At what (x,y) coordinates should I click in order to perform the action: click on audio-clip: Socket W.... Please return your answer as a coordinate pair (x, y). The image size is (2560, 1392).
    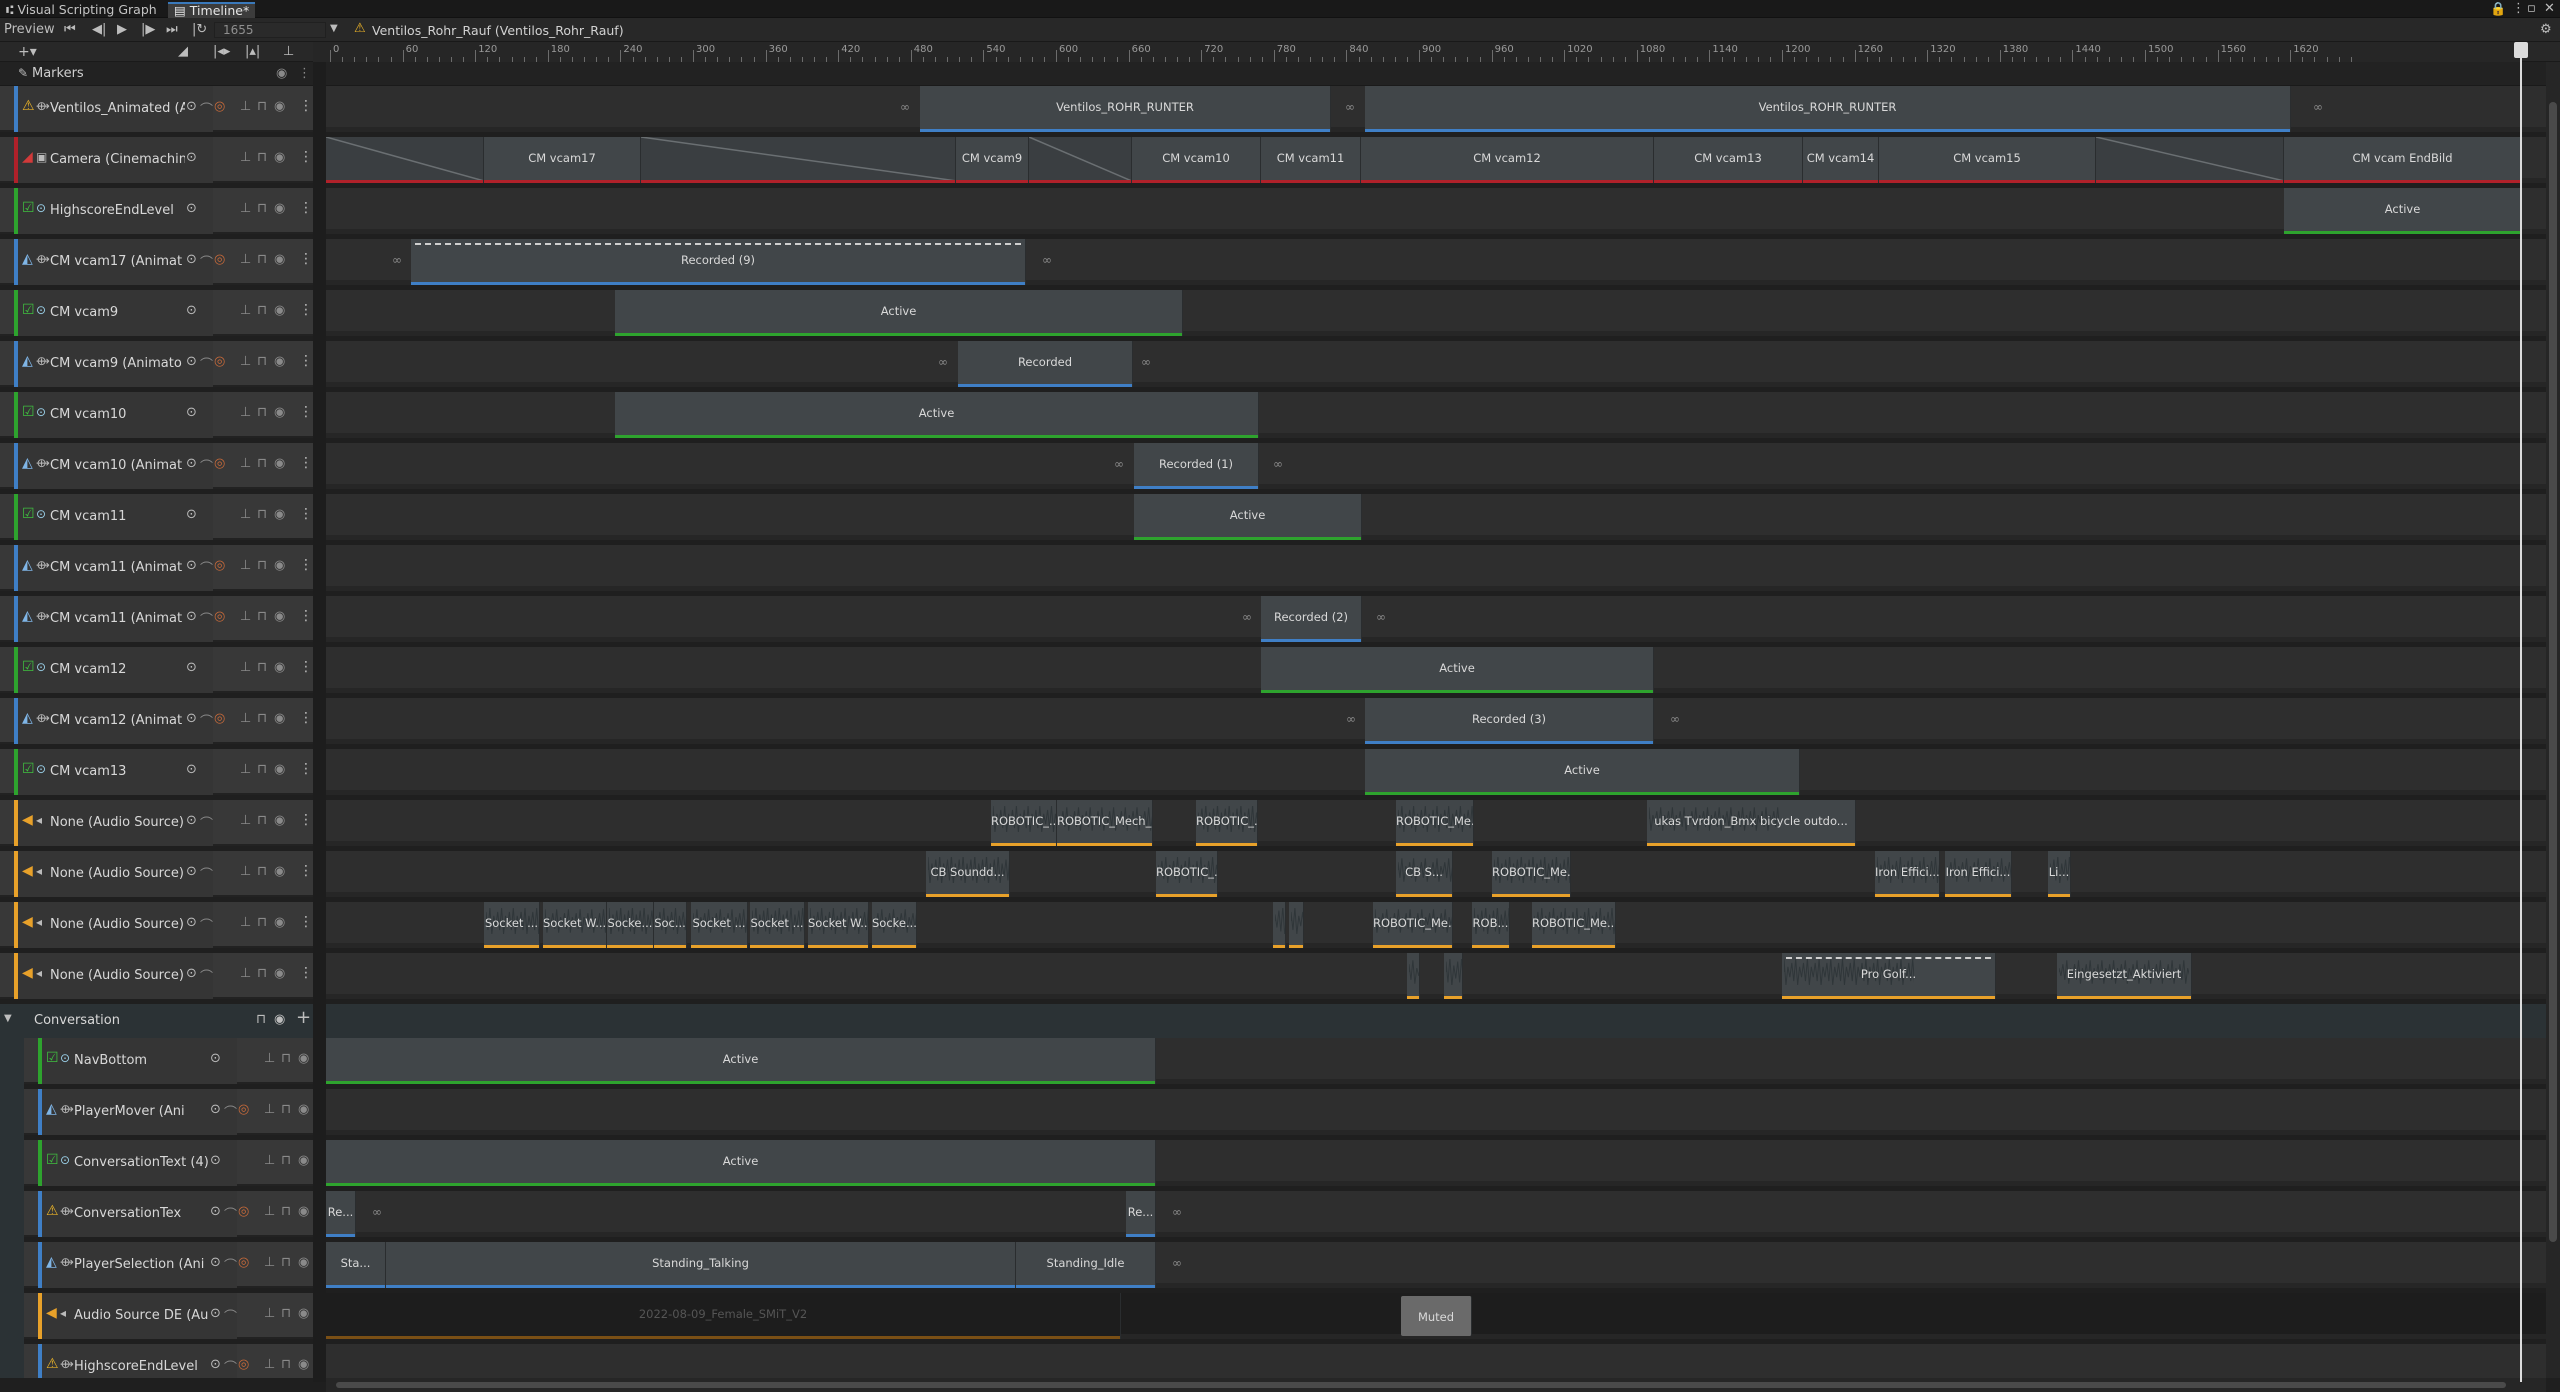
    Looking at the image, I should click on (838, 925).